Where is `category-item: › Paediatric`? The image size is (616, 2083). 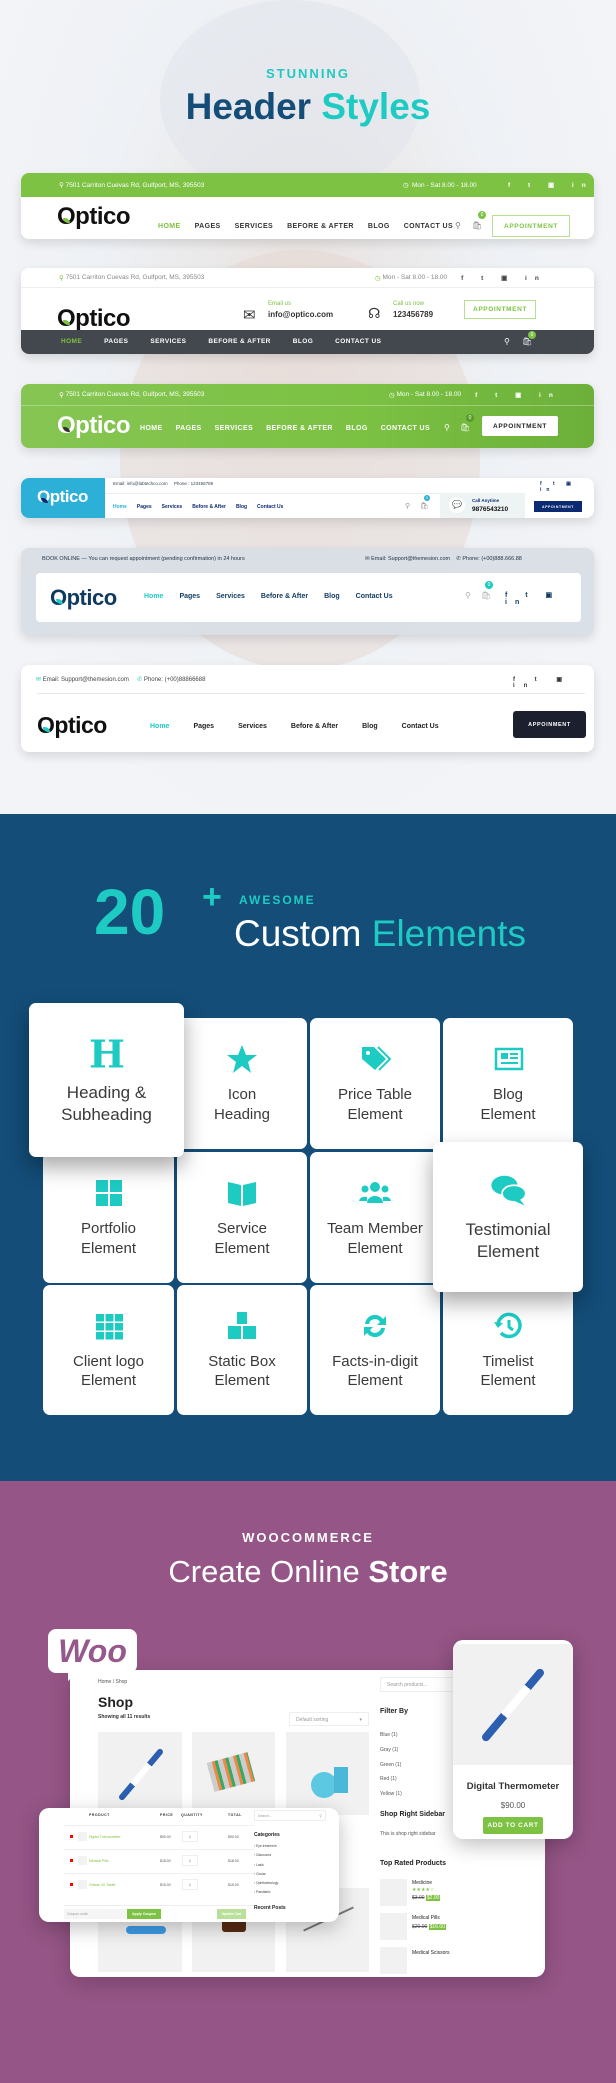
category-item: › Paediatric is located at coordinates (266, 1892).